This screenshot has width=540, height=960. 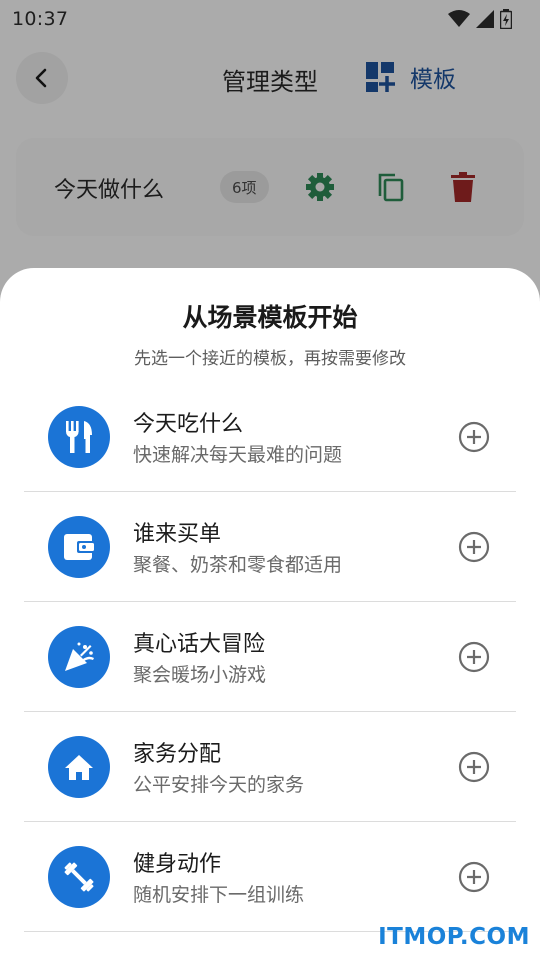 I want to click on dashboard-add-icon, so click(x=380, y=77).